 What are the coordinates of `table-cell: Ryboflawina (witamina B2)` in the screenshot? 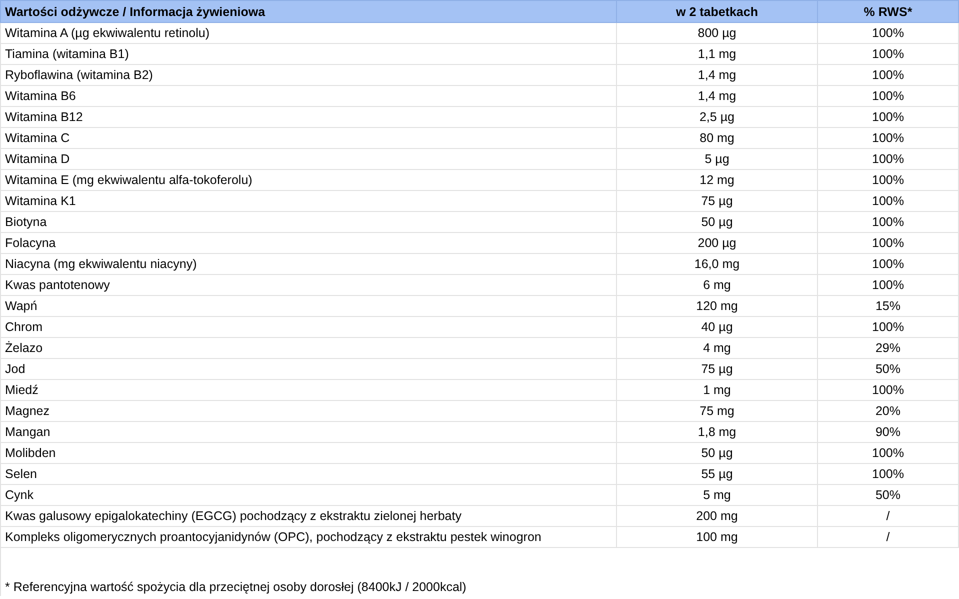 It's located at (308, 75).